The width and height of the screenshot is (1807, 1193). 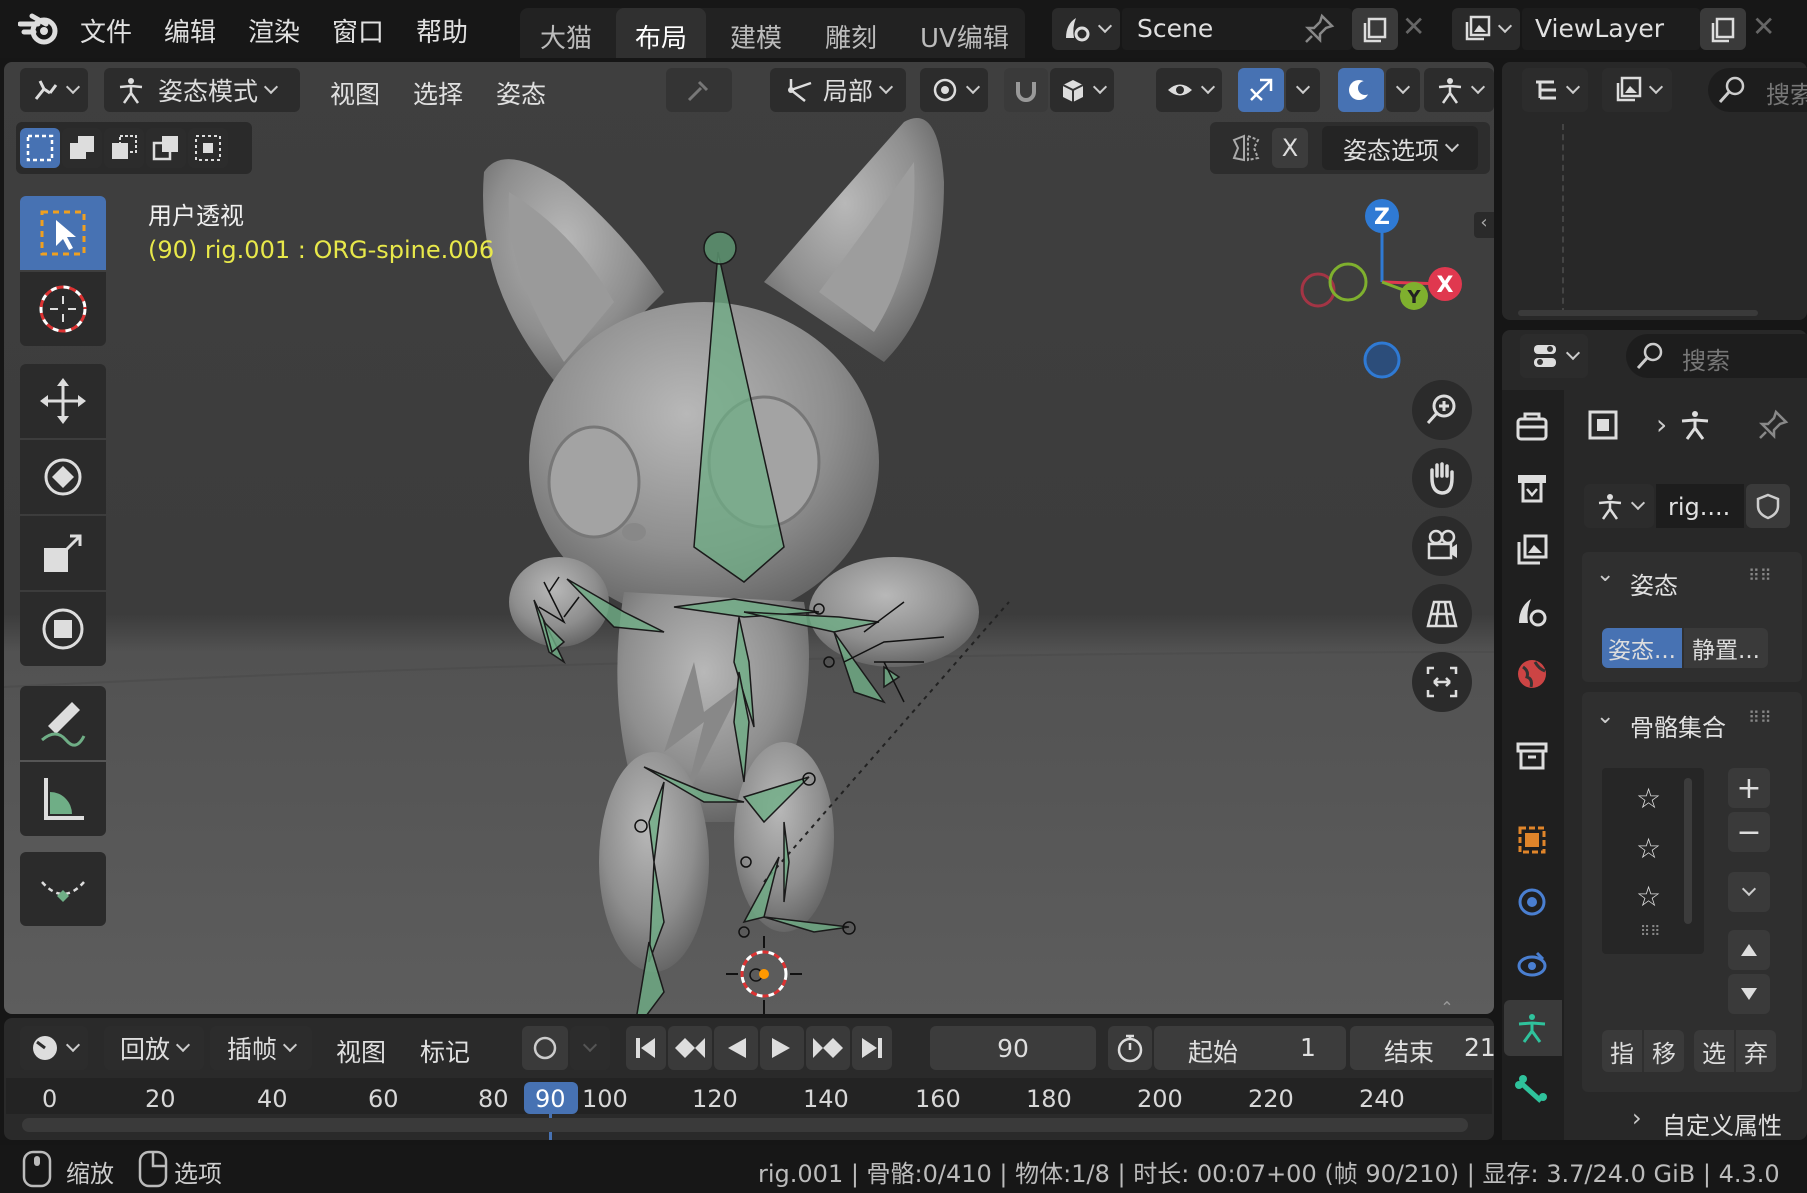 I want to click on tool-scale, so click(x=63, y=553).